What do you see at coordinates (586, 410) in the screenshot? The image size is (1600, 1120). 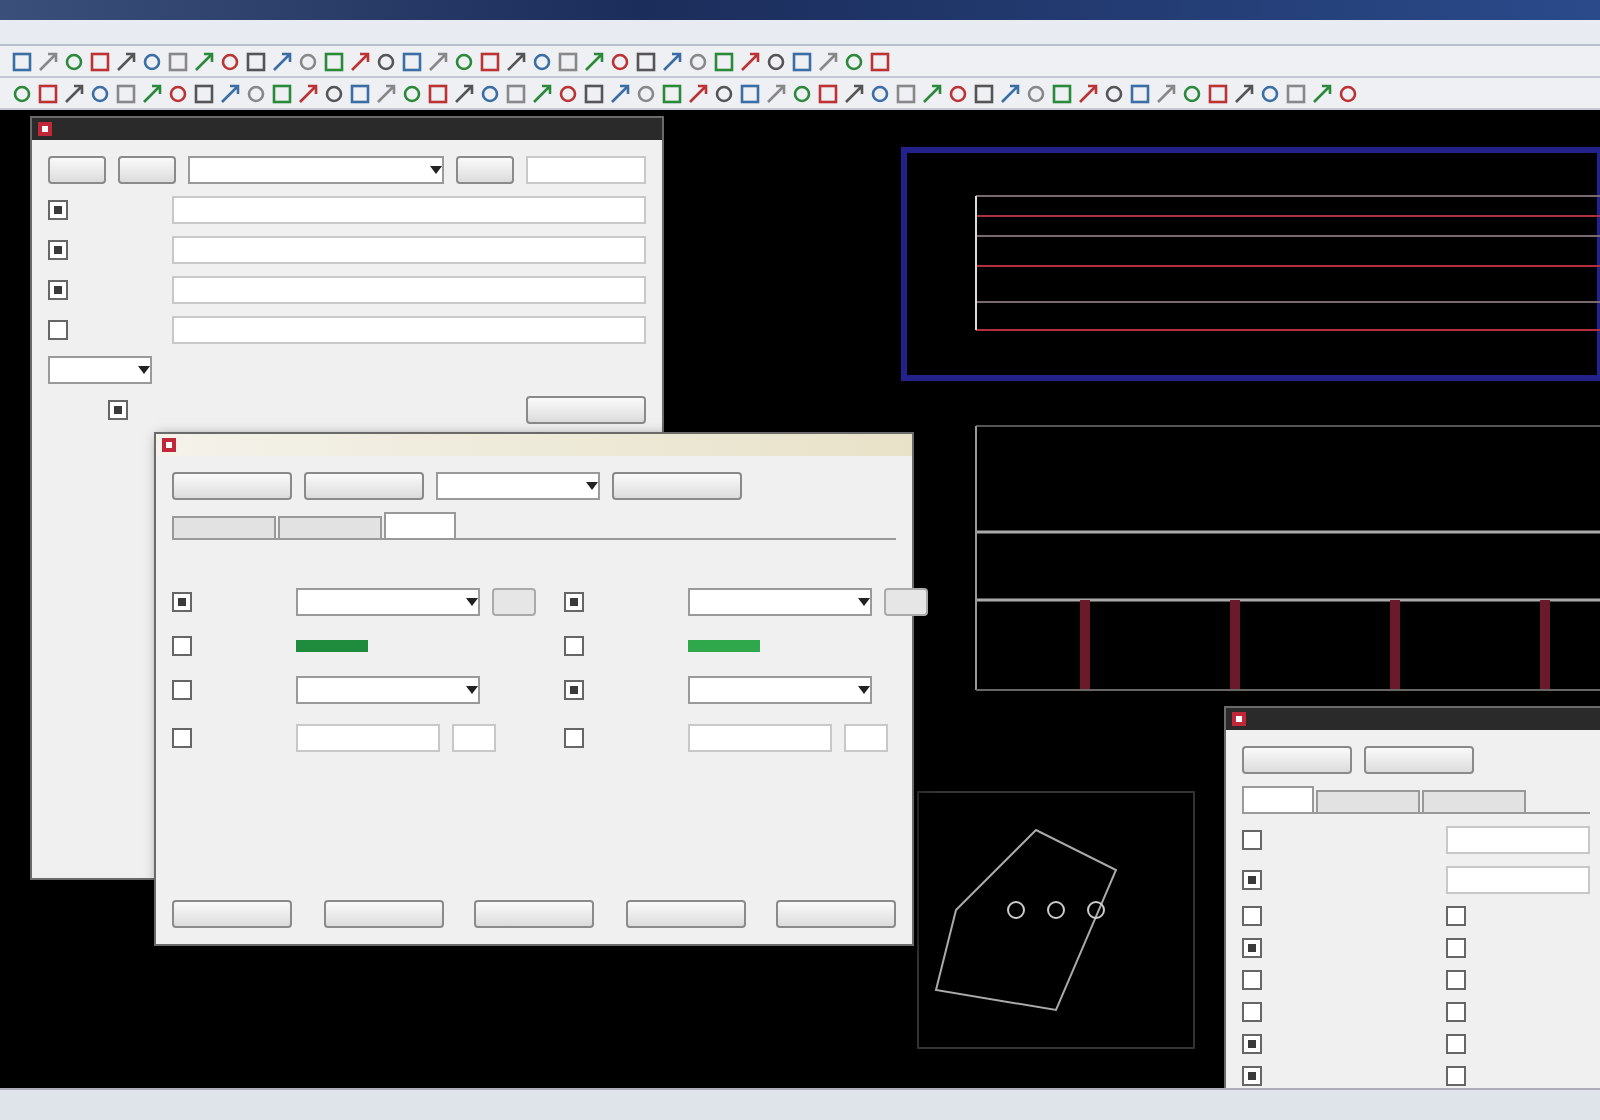 I see `settings-button` at bounding box center [586, 410].